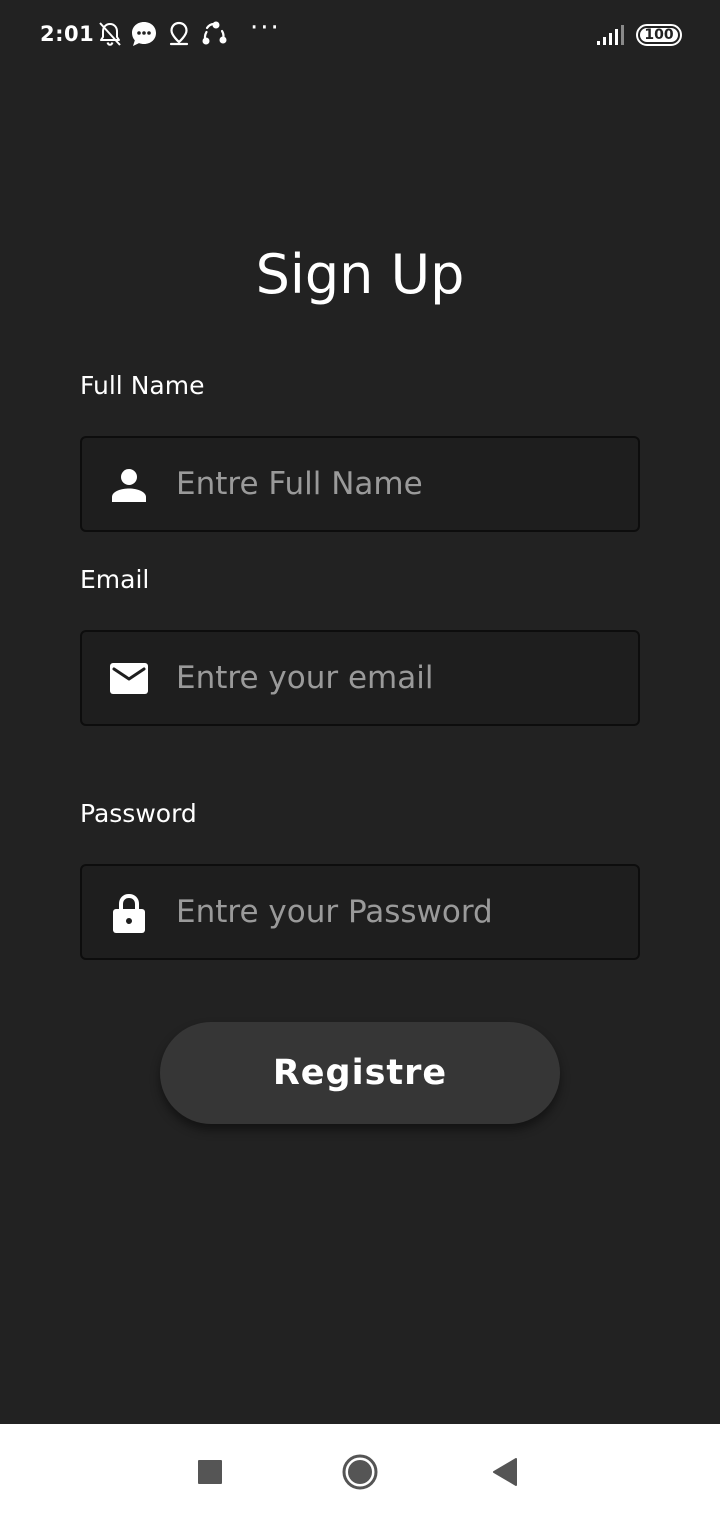 This screenshot has height=1520, width=720. Describe the element at coordinates (142, 385) in the screenshot. I see `full-name-label: Full Name` at that location.